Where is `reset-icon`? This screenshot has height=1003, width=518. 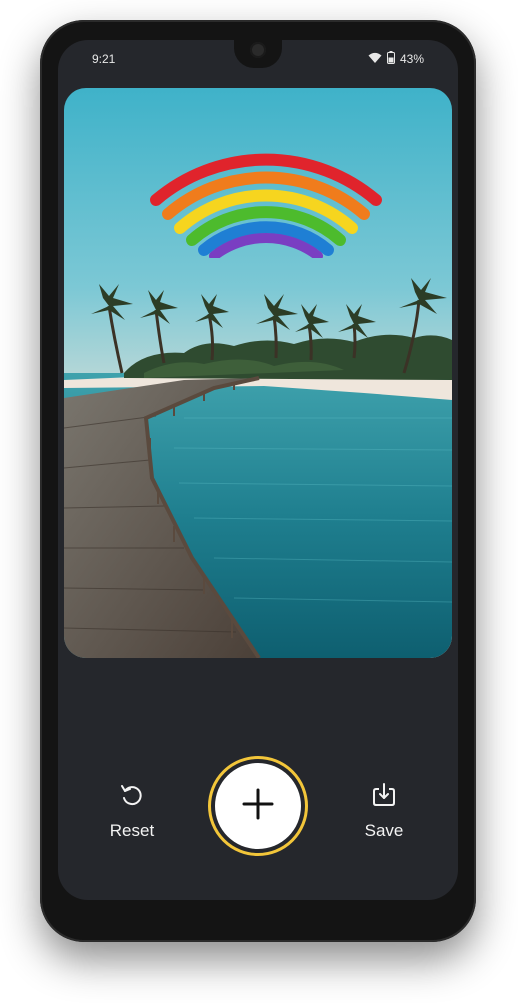 reset-icon is located at coordinates (132, 797).